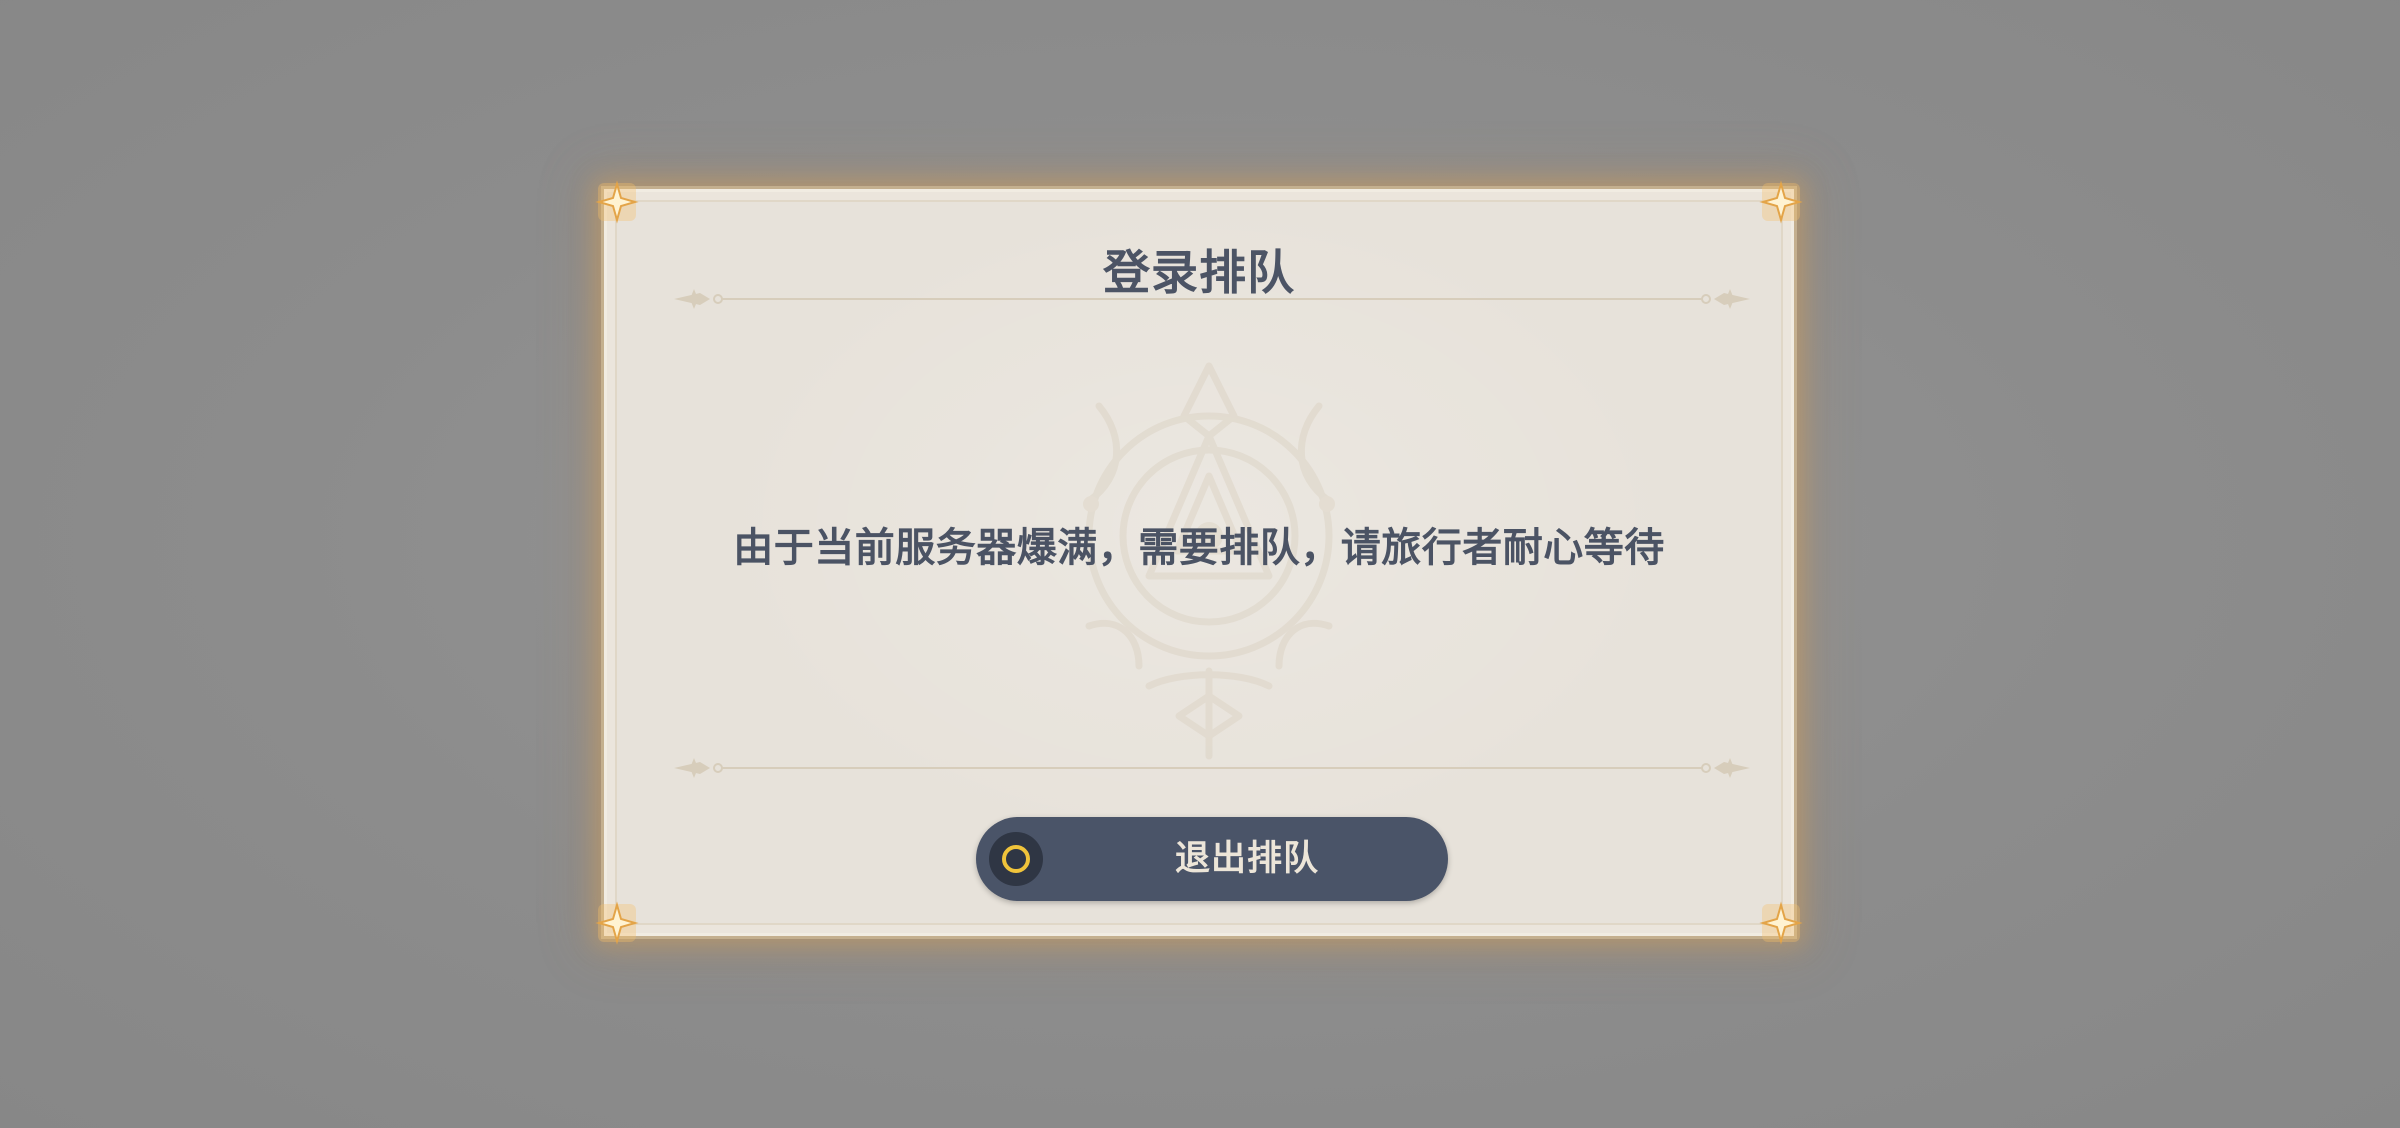 This screenshot has width=2400, height=1128. What do you see at coordinates (1199, 548) in the screenshot?
I see `queue-message: 由于当前服务器爆满，需要排队，请旅行者耐心等待` at bounding box center [1199, 548].